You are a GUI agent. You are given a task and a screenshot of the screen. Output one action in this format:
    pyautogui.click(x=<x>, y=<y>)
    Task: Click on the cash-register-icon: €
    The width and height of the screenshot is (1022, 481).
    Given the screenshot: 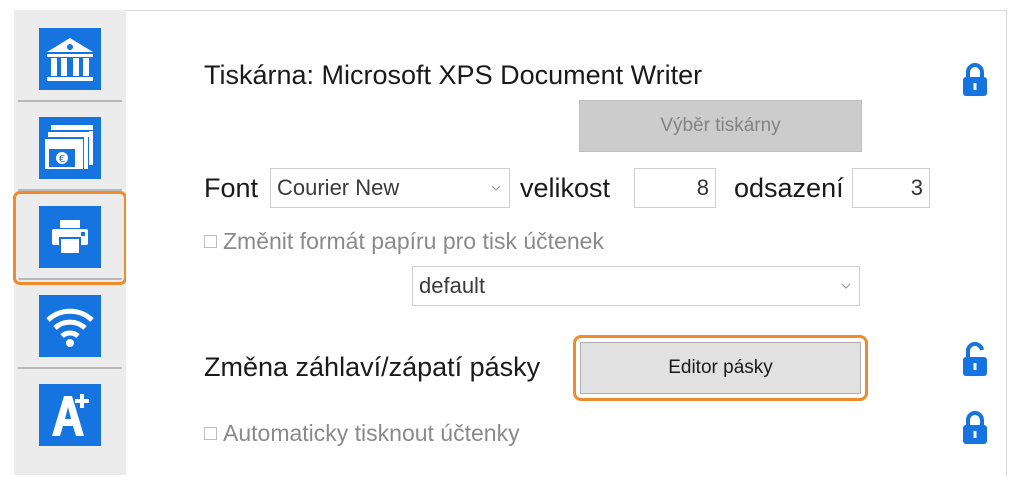 What is the action you would take?
    pyautogui.click(x=70, y=148)
    